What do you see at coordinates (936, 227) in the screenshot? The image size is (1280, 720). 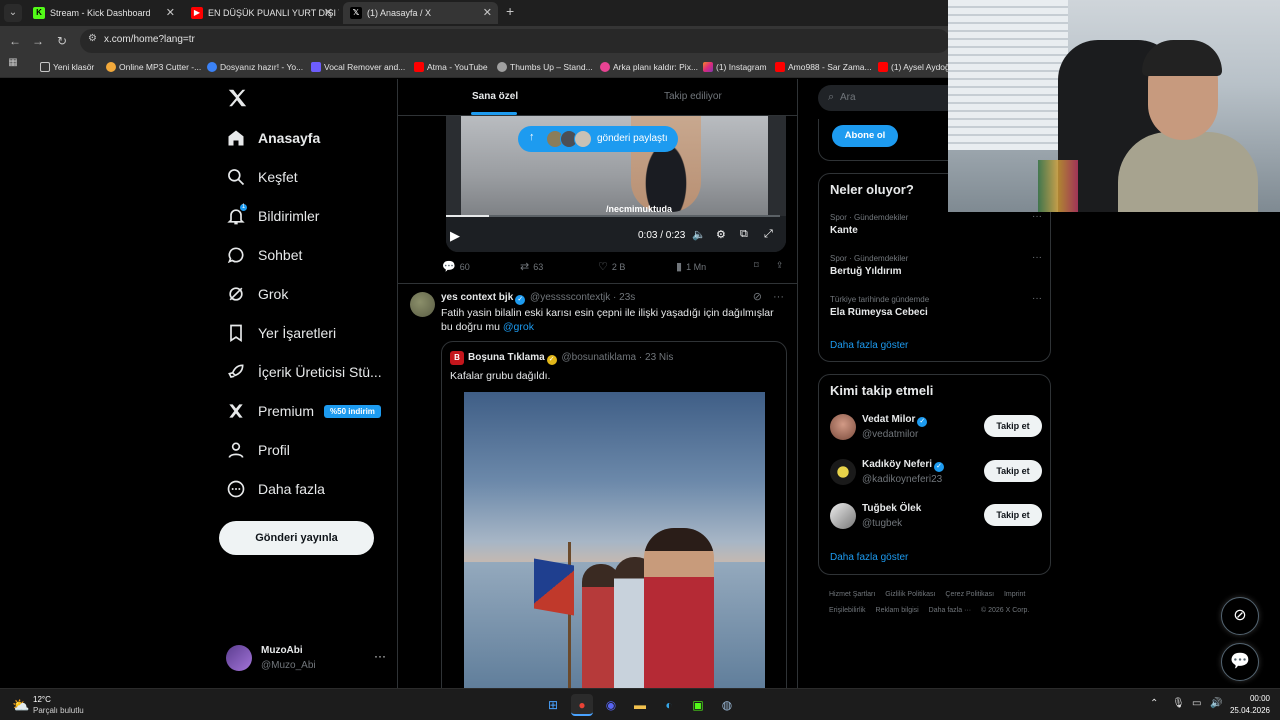 I see `trend-item: Spor · Gündemdekiler Kante ···` at bounding box center [936, 227].